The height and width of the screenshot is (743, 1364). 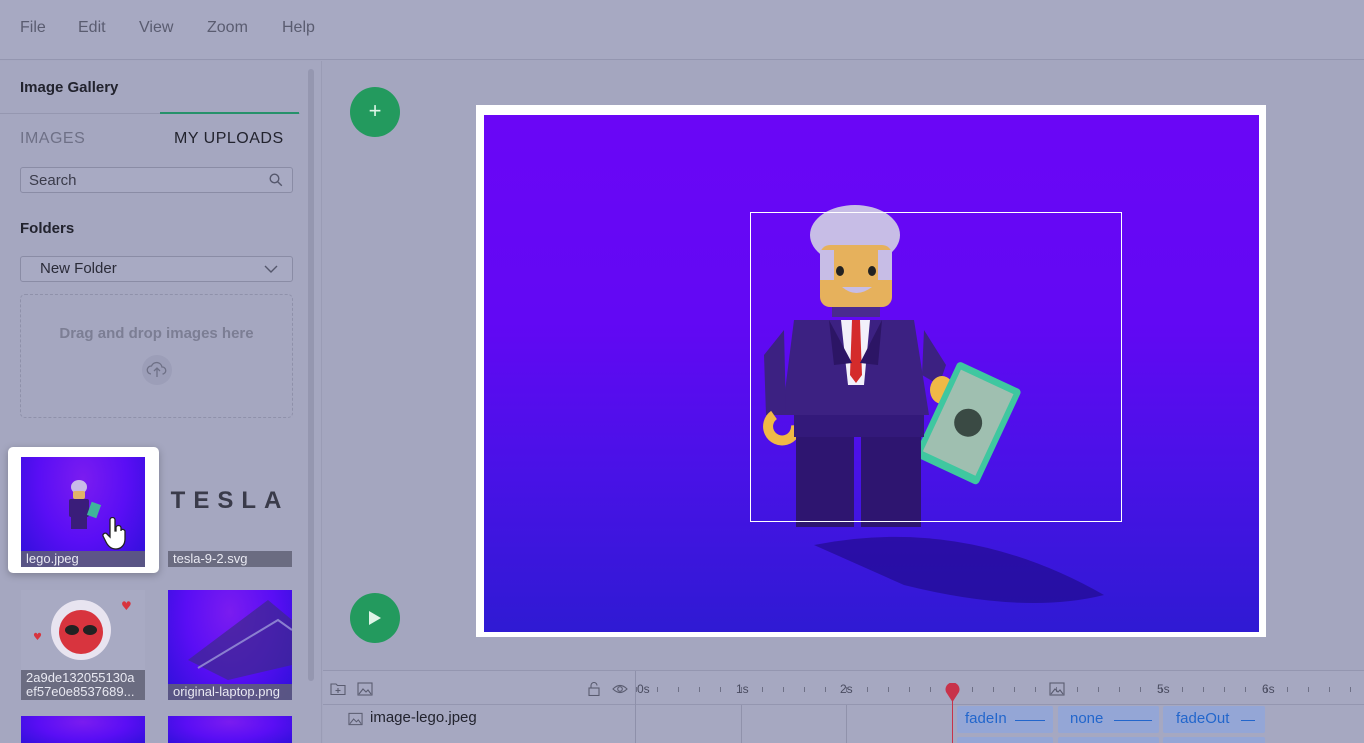 I want to click on thumbnail-caption: original-laptop.png, so click(x=230, y=692).